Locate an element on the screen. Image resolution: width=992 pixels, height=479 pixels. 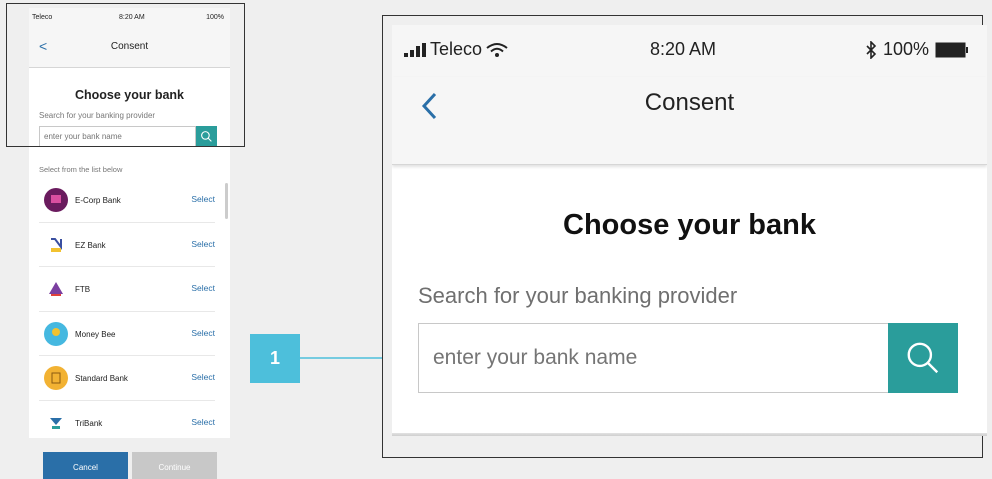
list-item: E-Corp Bank Select is located at coordinates (127, 200).